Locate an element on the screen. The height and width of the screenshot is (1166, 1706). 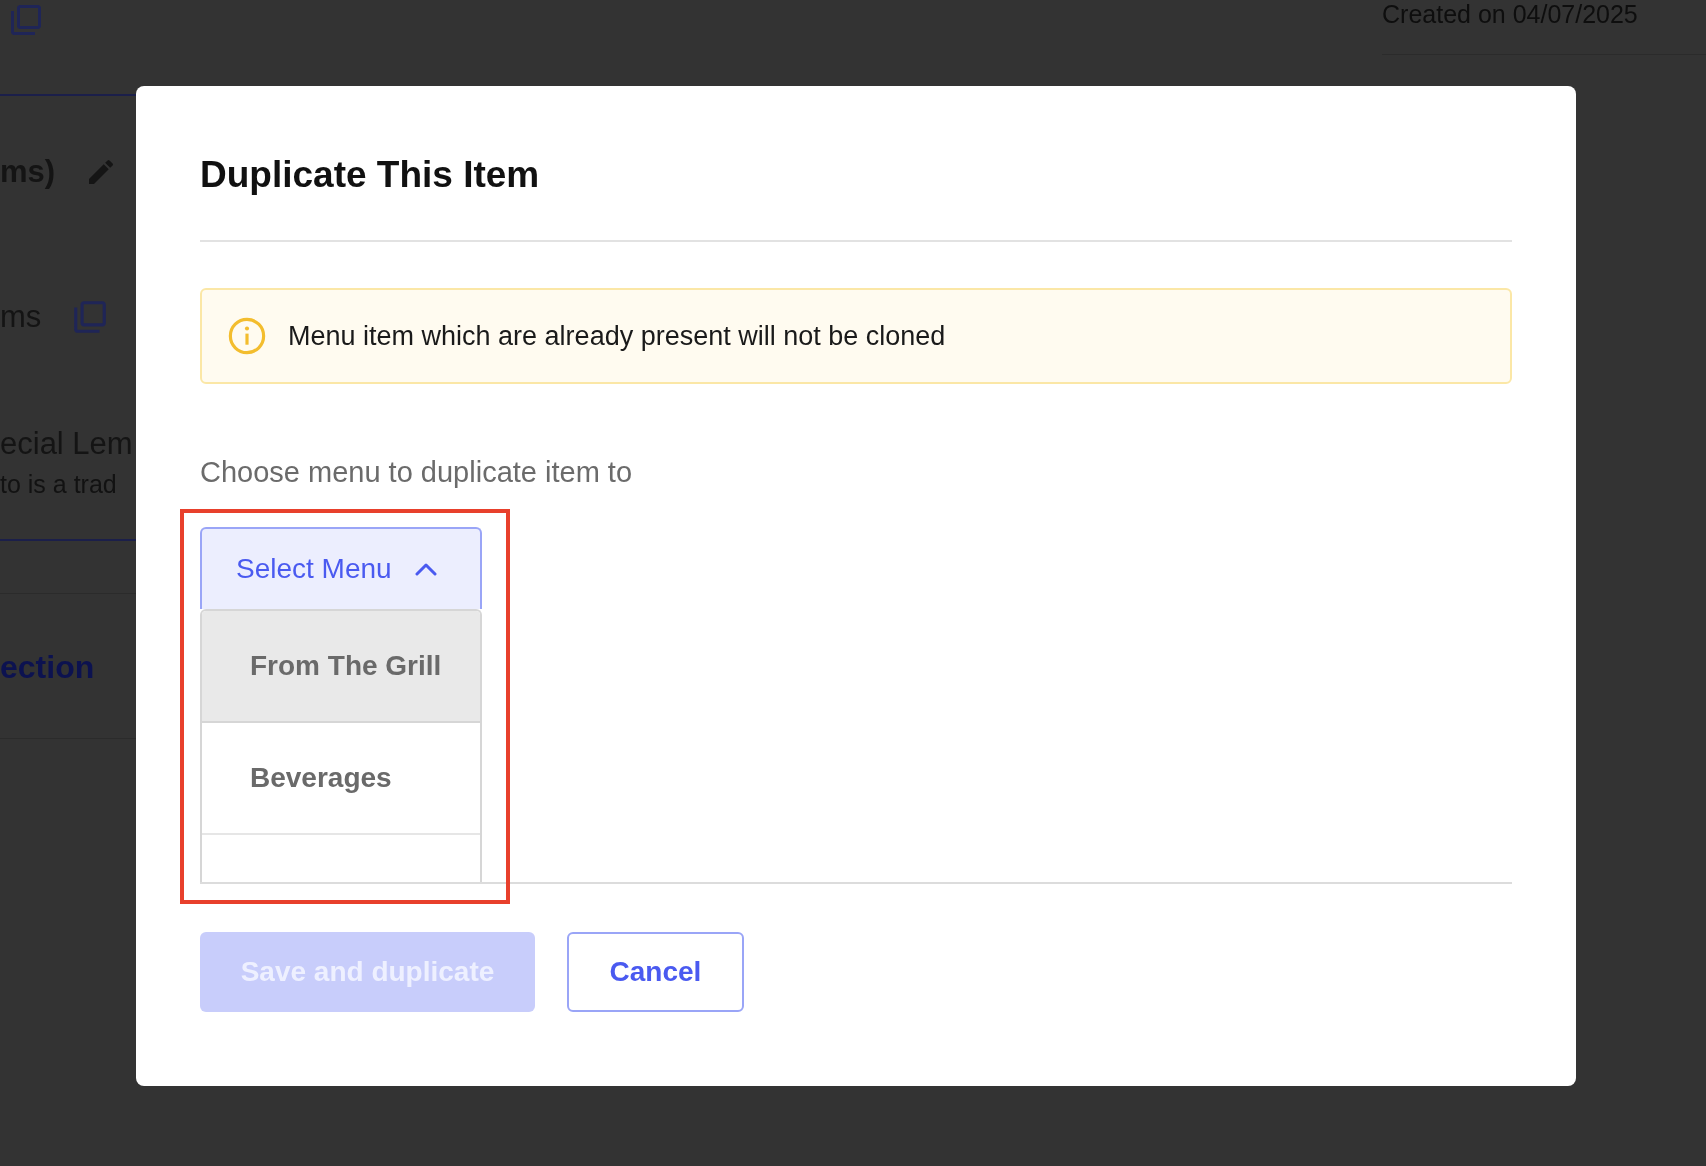
notice-text: Menu item which are already present will not be cloned is located at coordinates (617, 336).